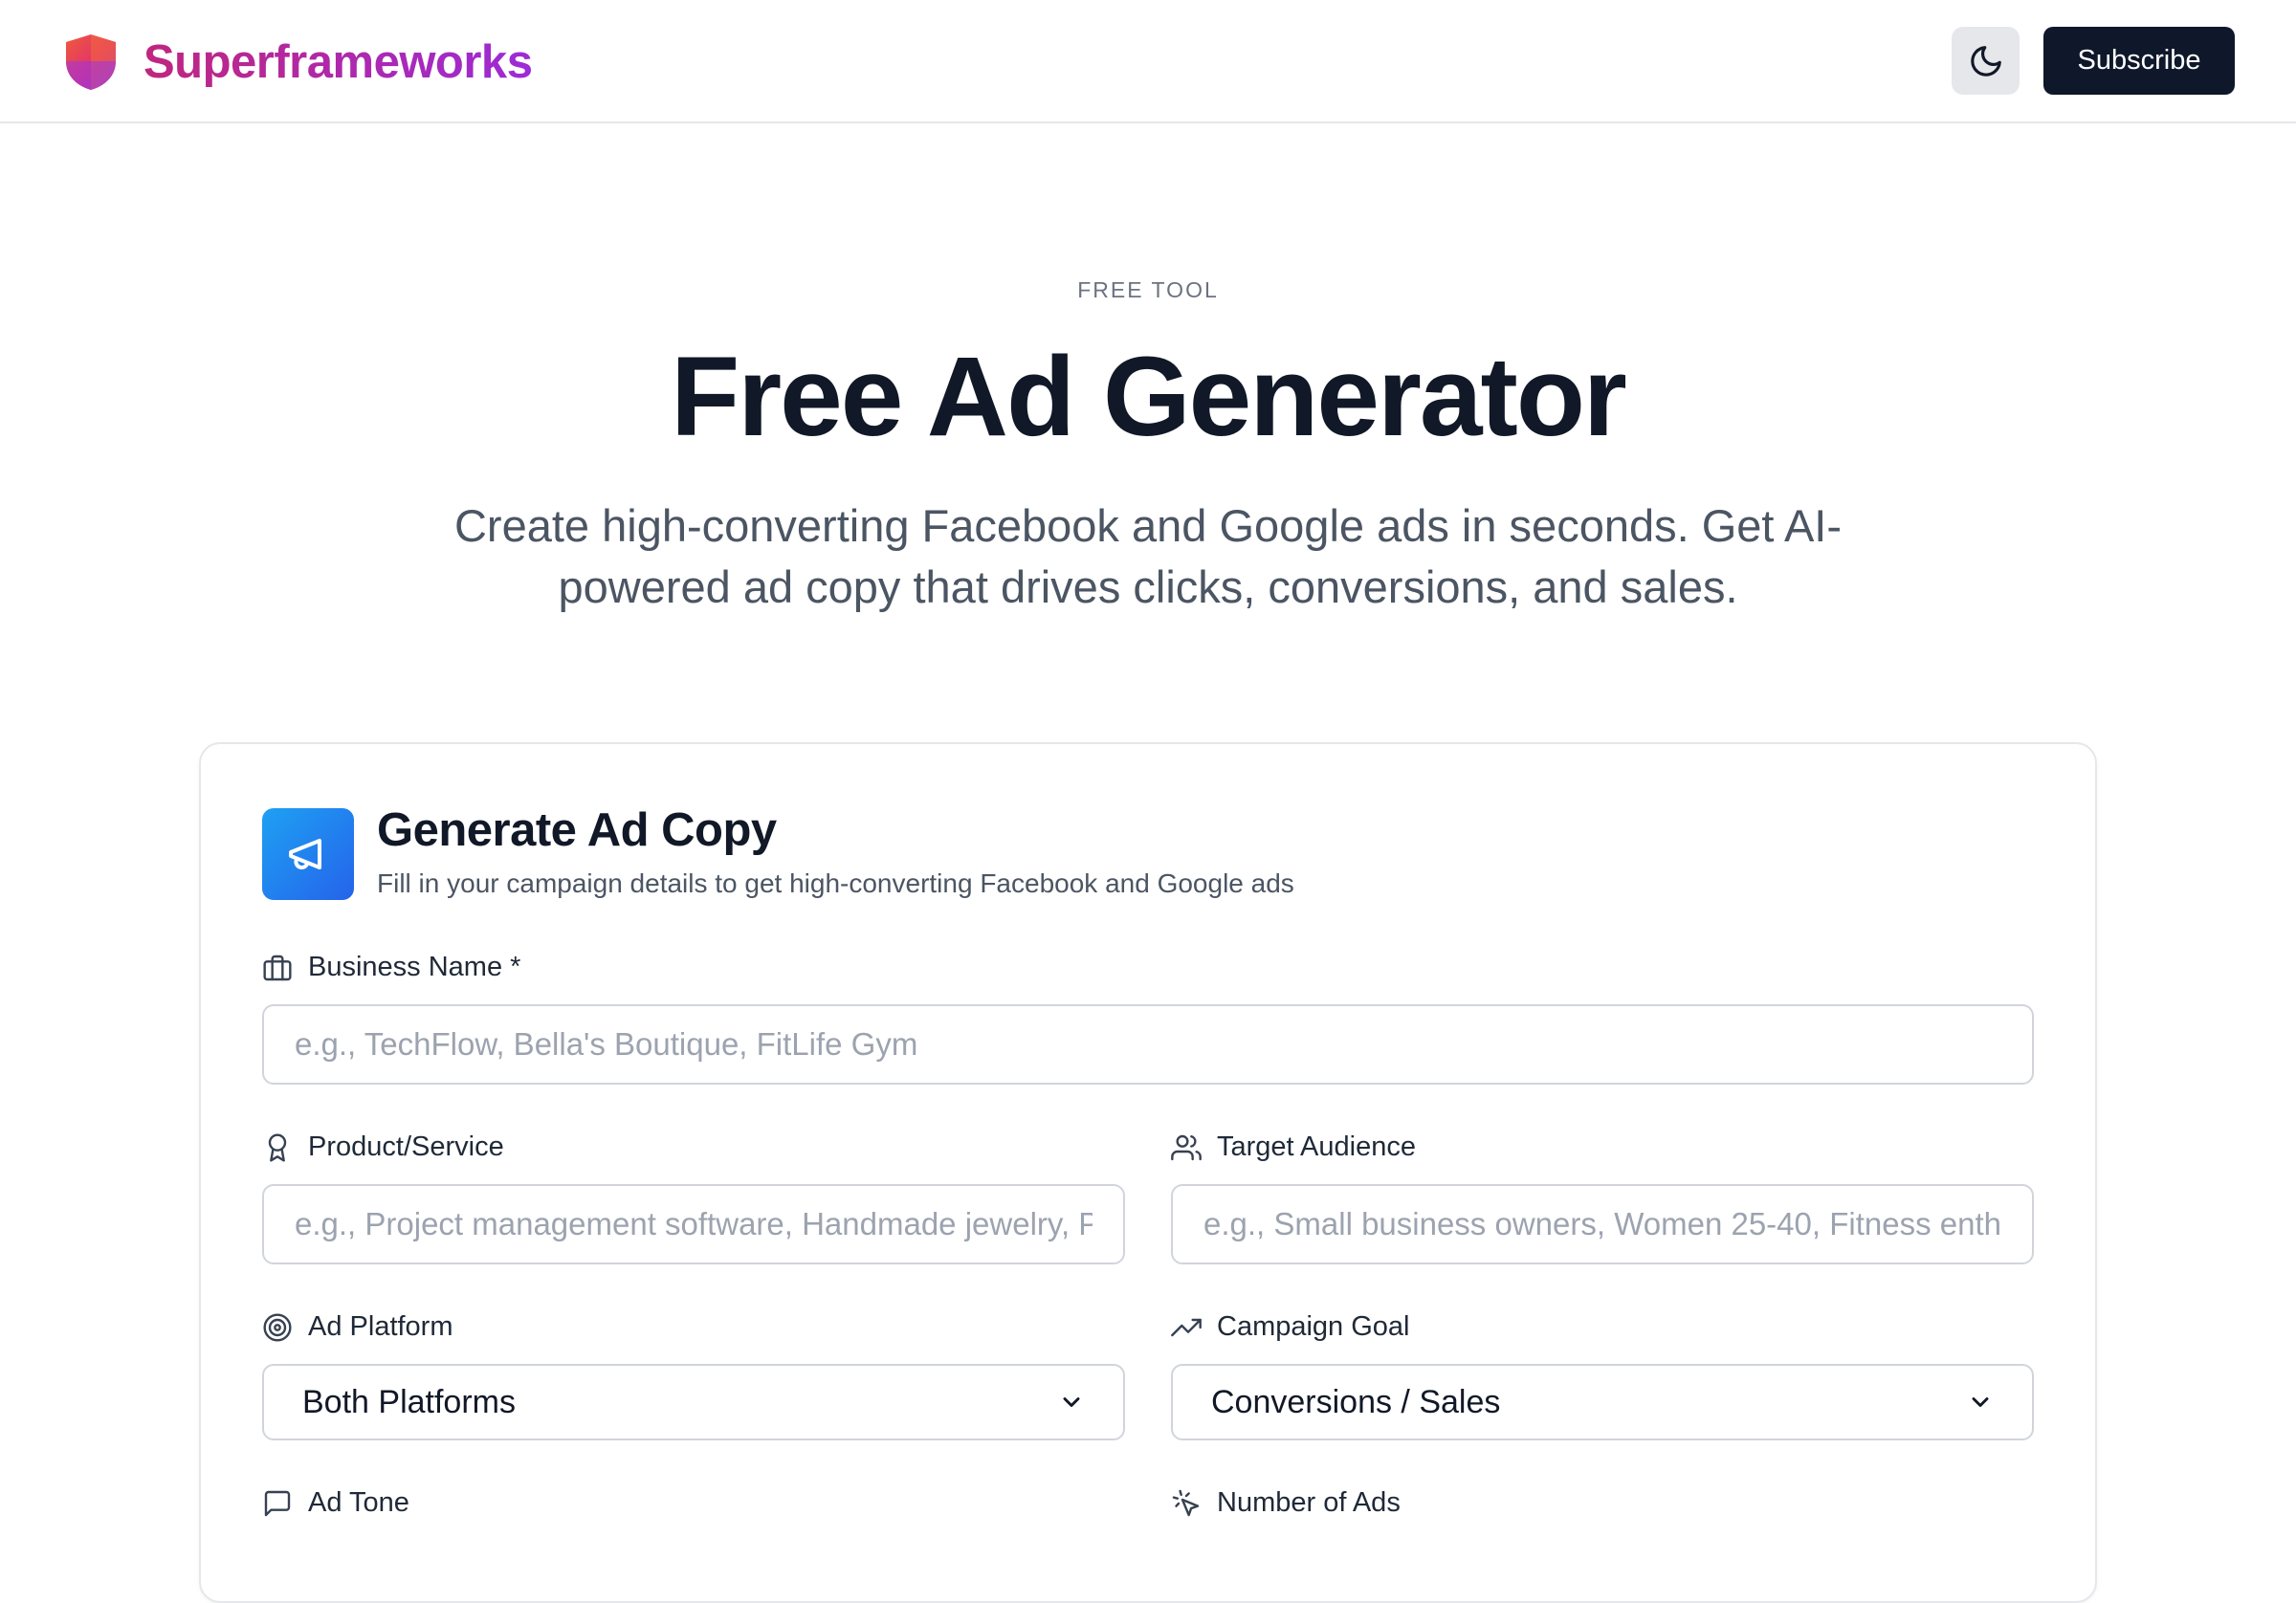 The height and width of the screenshot is (1603, 2296). I want to click on ad-platform-selected-value: Both Platforms, so click(409, 1402).